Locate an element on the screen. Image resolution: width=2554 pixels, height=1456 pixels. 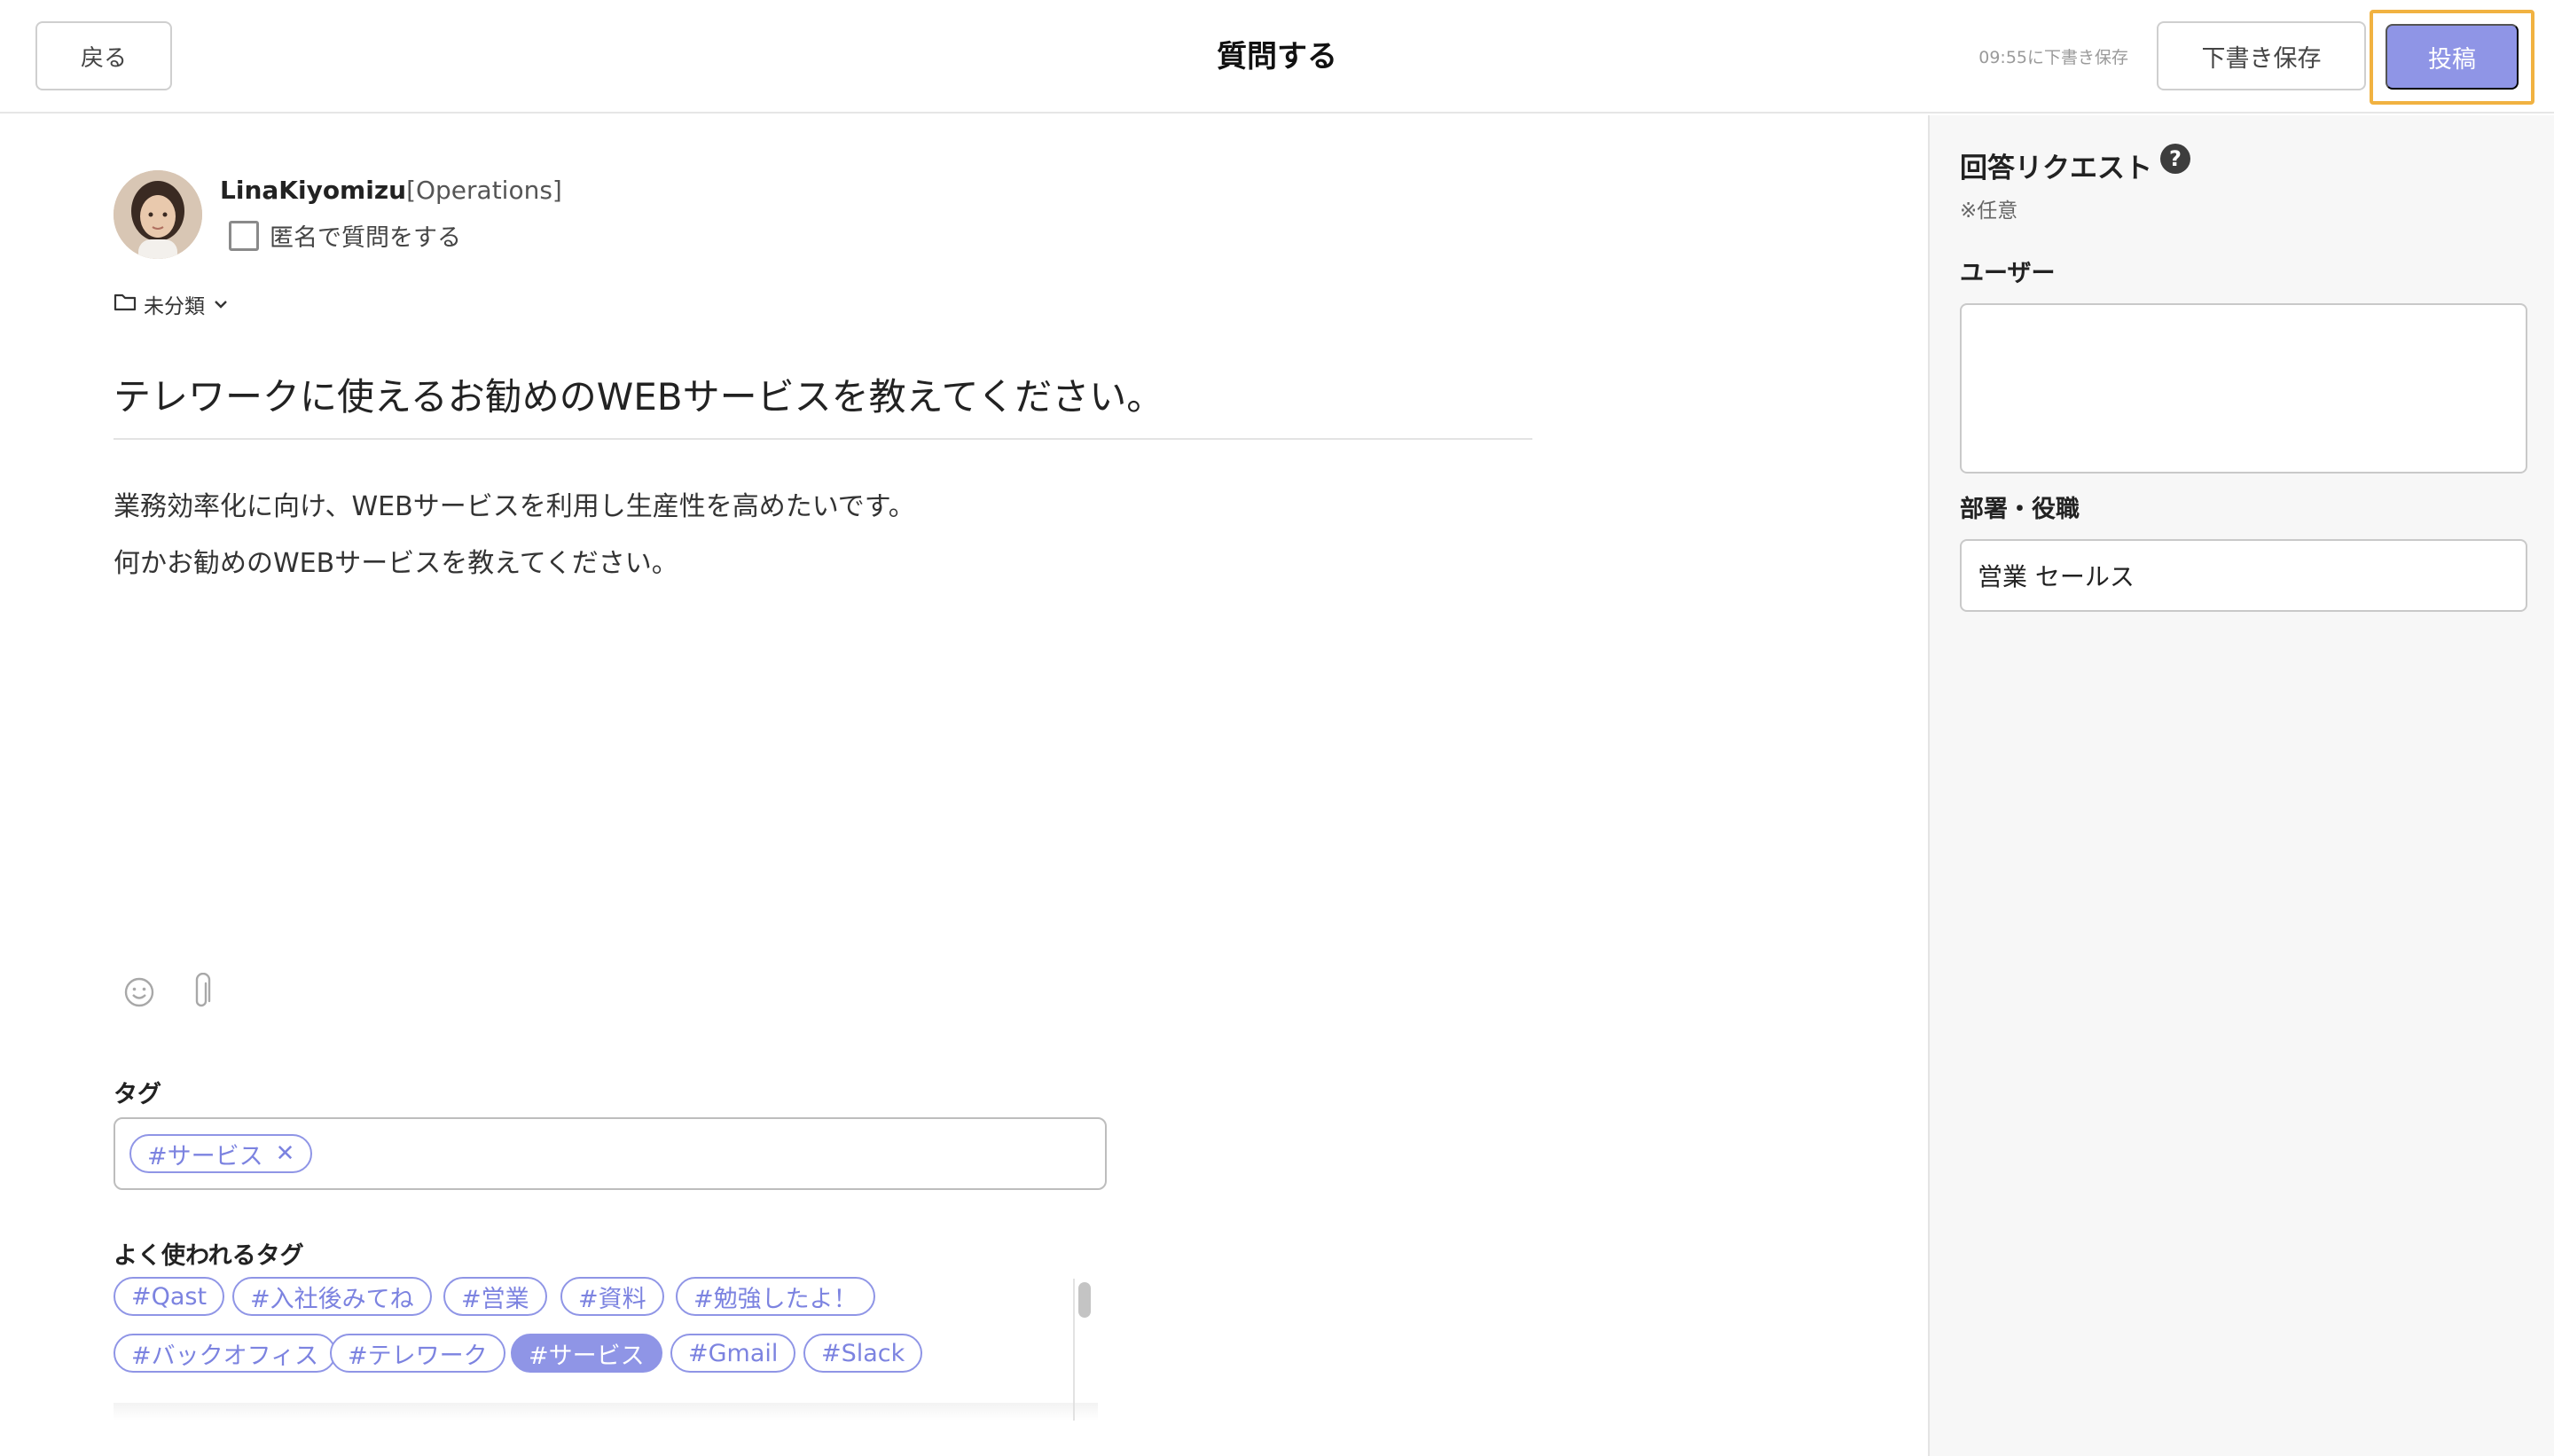
chevron-down-icon is located at coordinates (221, 304).